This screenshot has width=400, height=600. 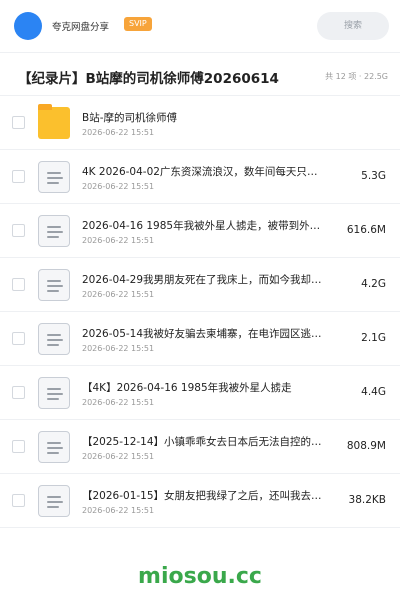 I want to click on avatar, so click(x=28, y=26).